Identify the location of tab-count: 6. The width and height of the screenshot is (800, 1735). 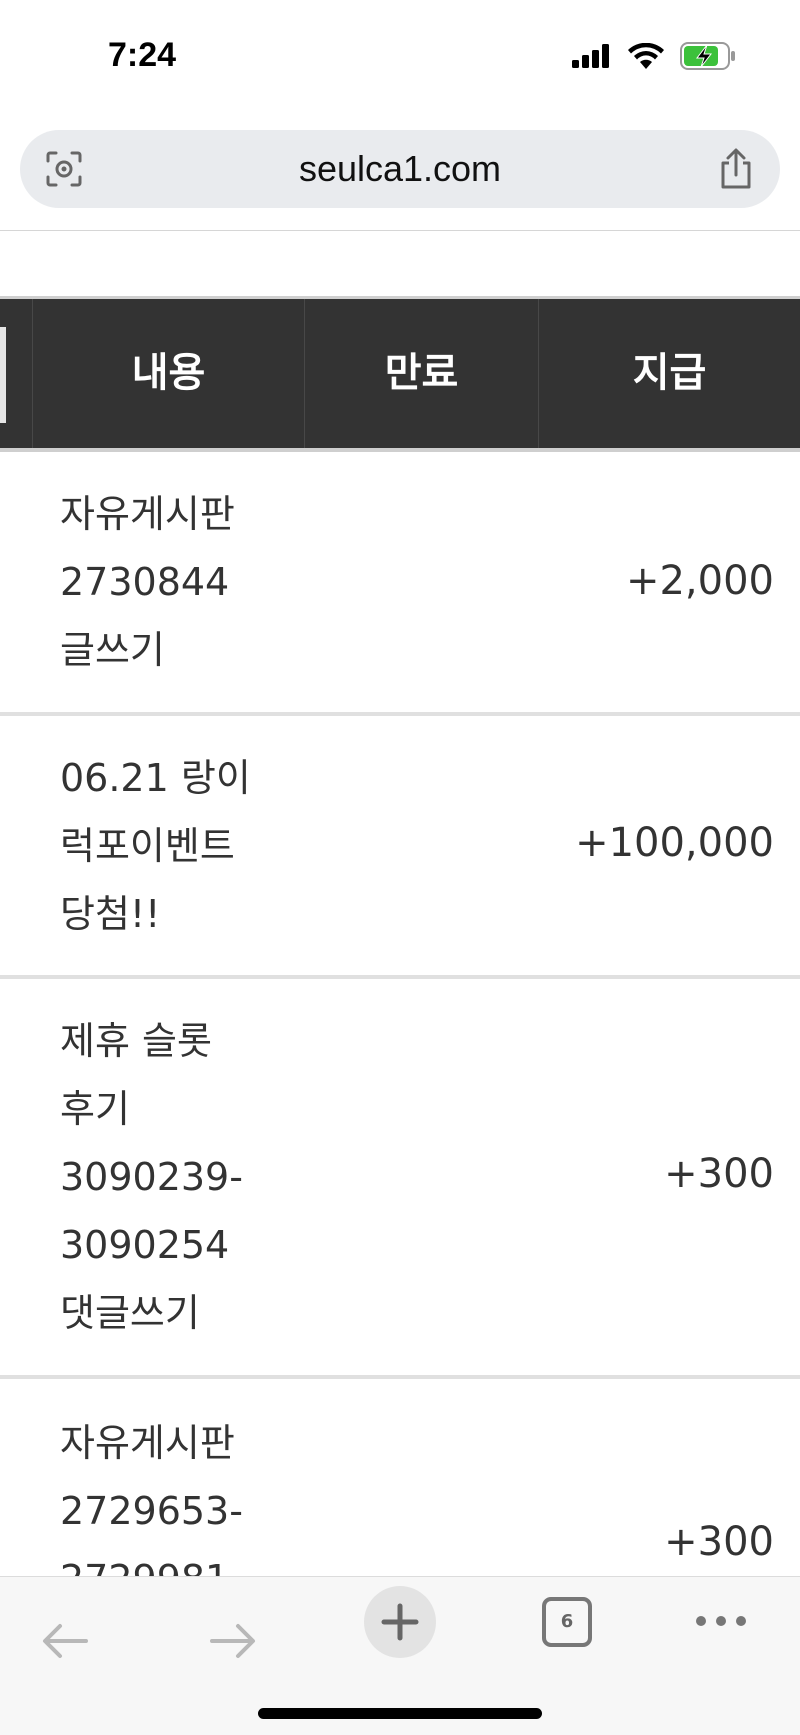
(567, 1621).